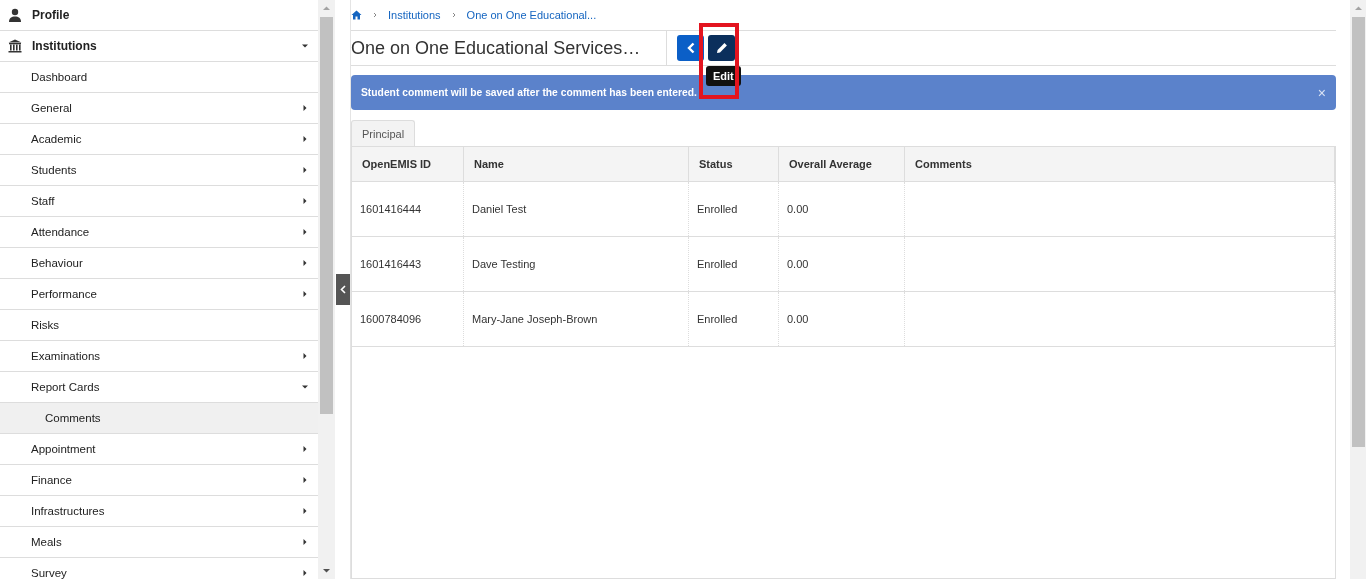 The image size is (1366, 579). Describe the element at coordinates (356, 15) in the screenshot. I see `home-icon` at that location.